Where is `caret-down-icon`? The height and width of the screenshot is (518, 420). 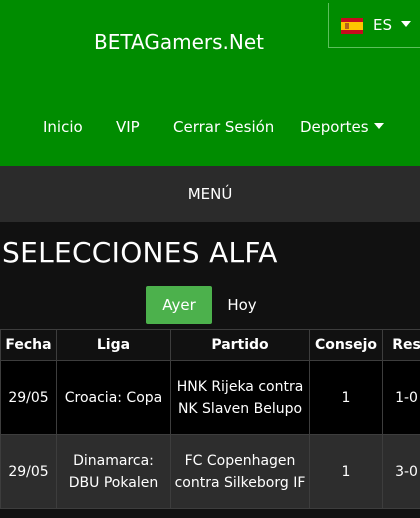
caret-down-icon is located at coordinates (378, 126).